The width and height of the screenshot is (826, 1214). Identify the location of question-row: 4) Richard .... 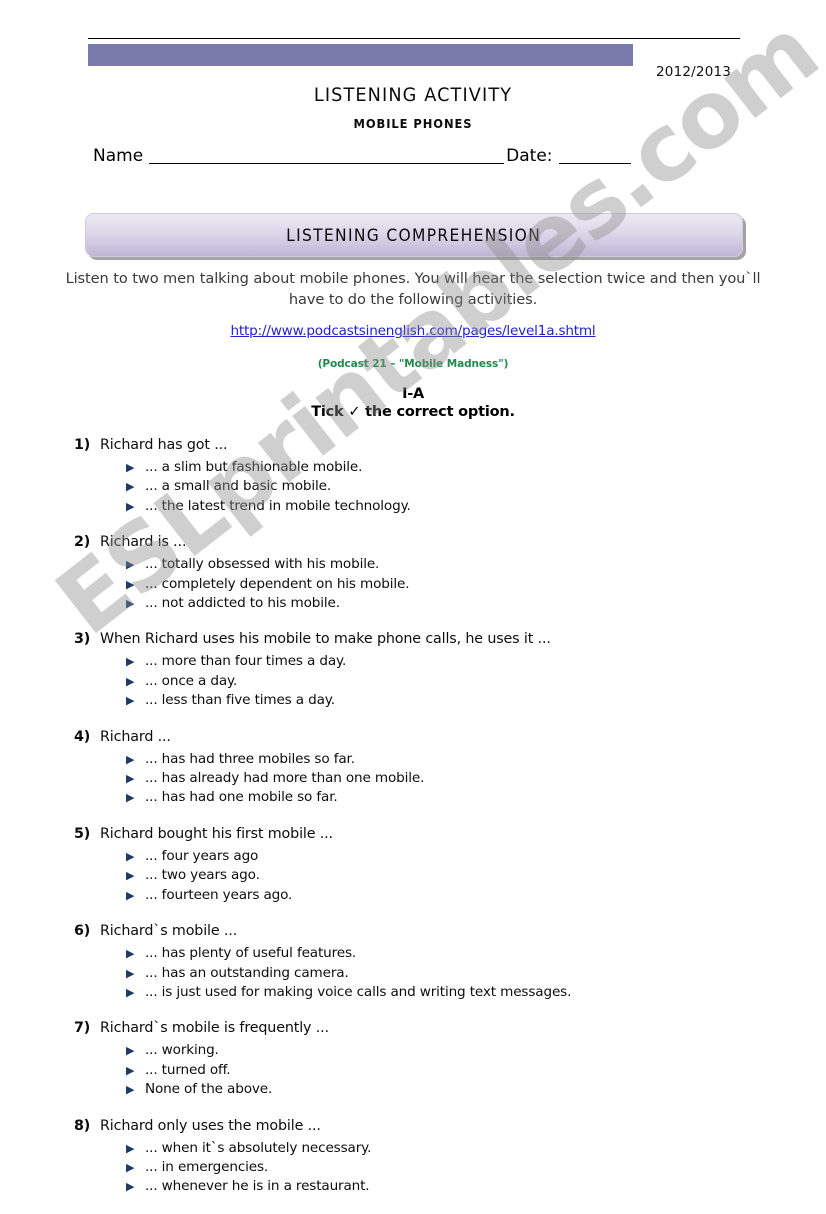
(424, 737).